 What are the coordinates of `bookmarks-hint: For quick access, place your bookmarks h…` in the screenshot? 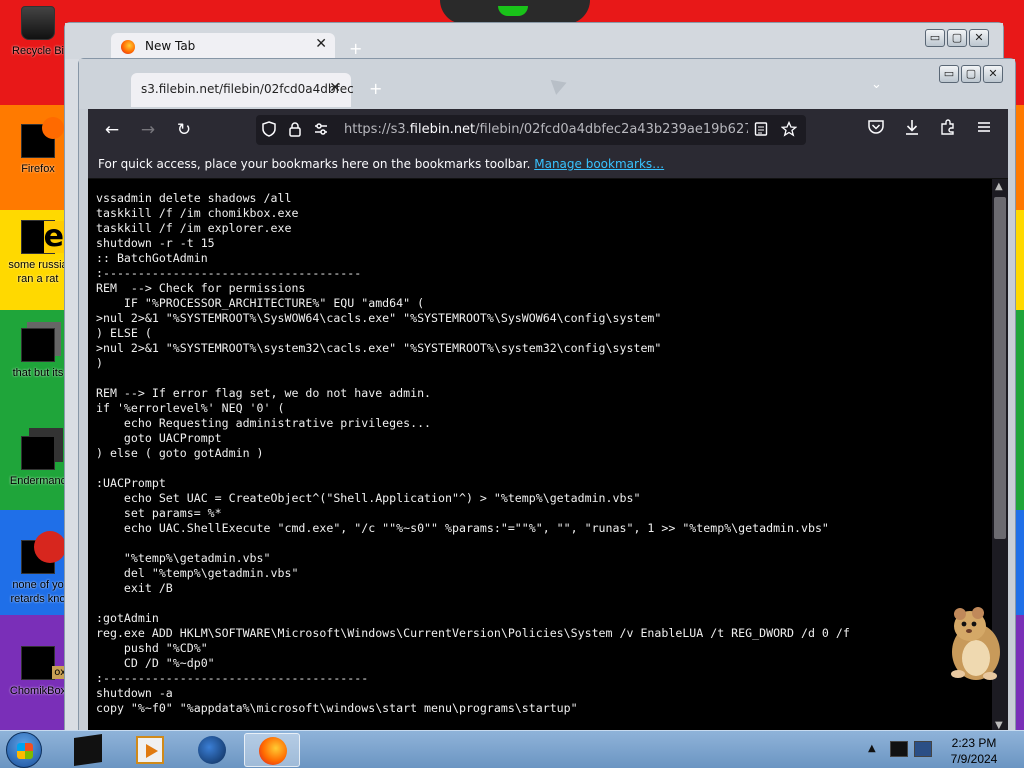 It's located at (381, 164).